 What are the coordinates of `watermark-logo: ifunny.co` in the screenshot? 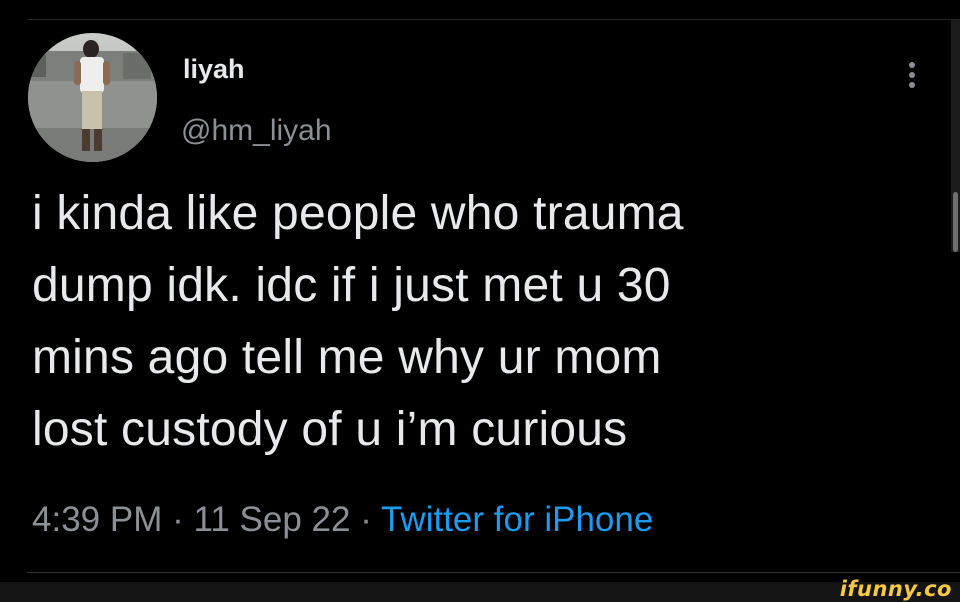 It's located at (895, 589).